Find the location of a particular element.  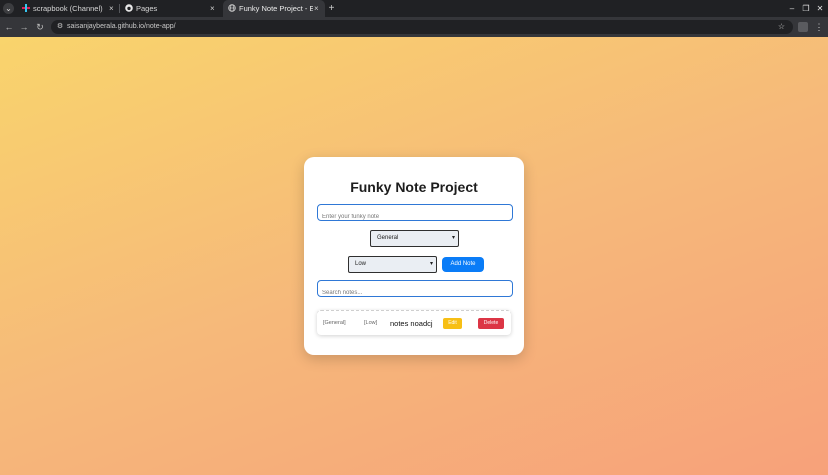

restore-icon: ❐ is located at coordinates (806, 8).